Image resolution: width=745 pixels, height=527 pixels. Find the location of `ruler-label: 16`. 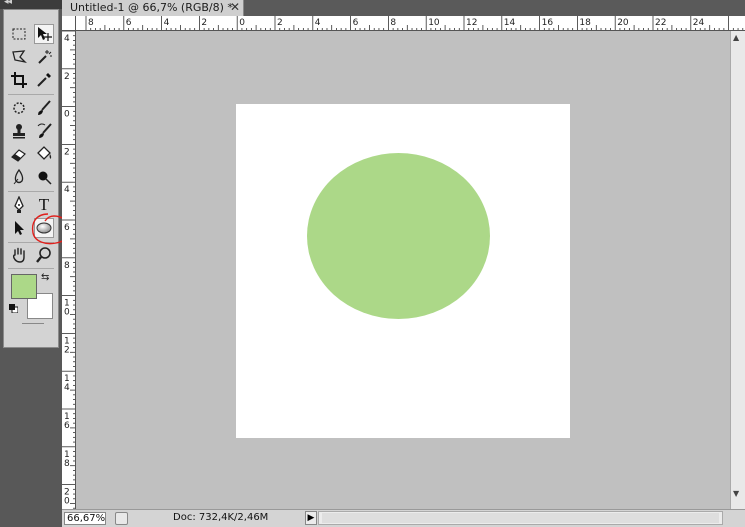

ruler-label: 16 is located at coordinates (548, 23).